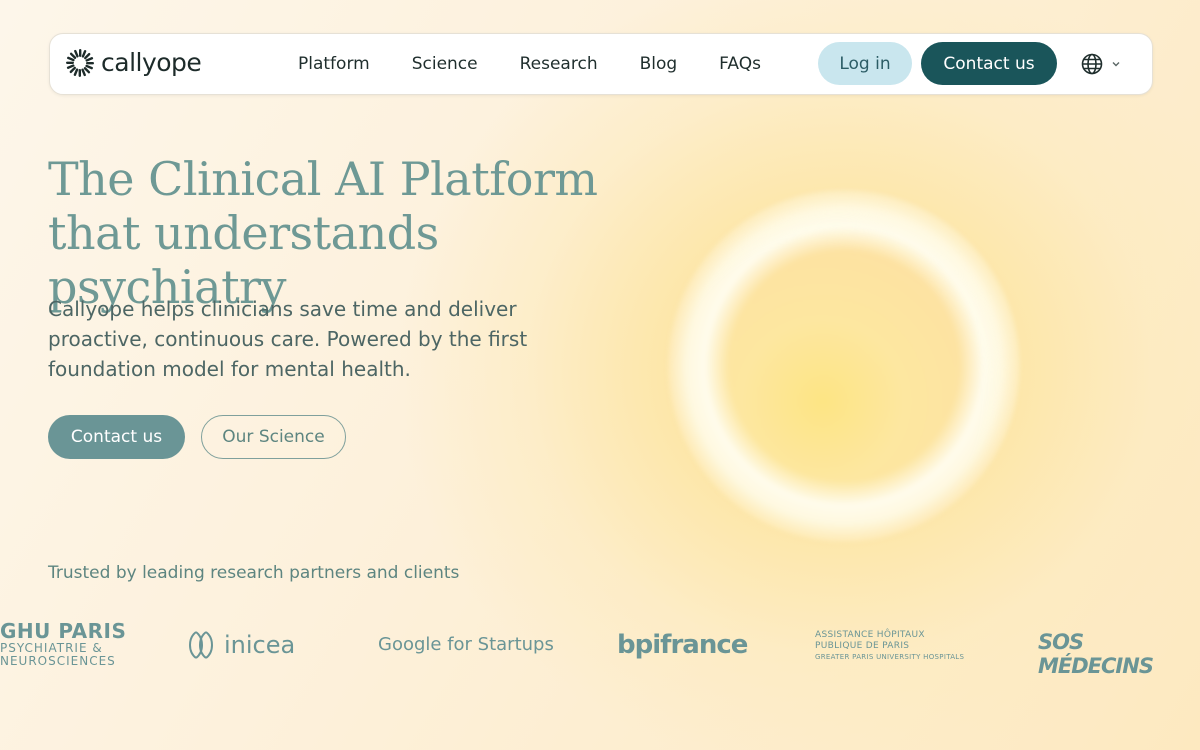 The width and height of the screenshot is (1200, 750). I want to click on our-science-button: Our Science, so click(273, 437).